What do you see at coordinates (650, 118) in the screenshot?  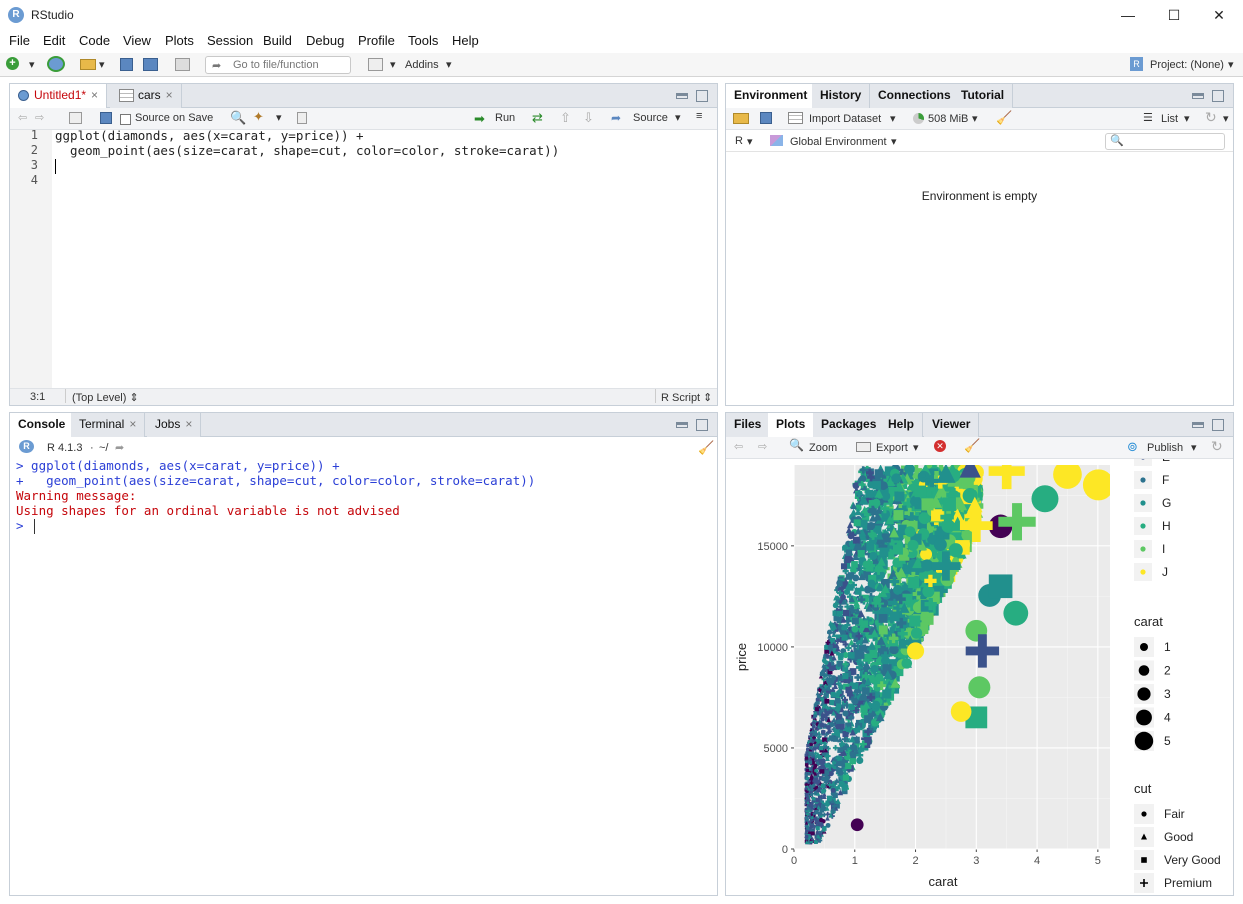 I see `source-button: Source` at bounding box center [650, 118].